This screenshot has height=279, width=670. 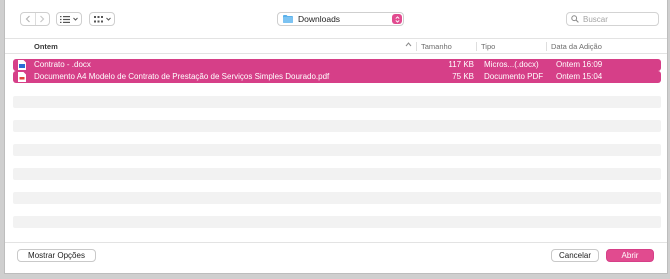 What do you see at coordinates (46, 46) in the screenshot?
I see `column-name: Ontem` at bounding box center [46, 46].